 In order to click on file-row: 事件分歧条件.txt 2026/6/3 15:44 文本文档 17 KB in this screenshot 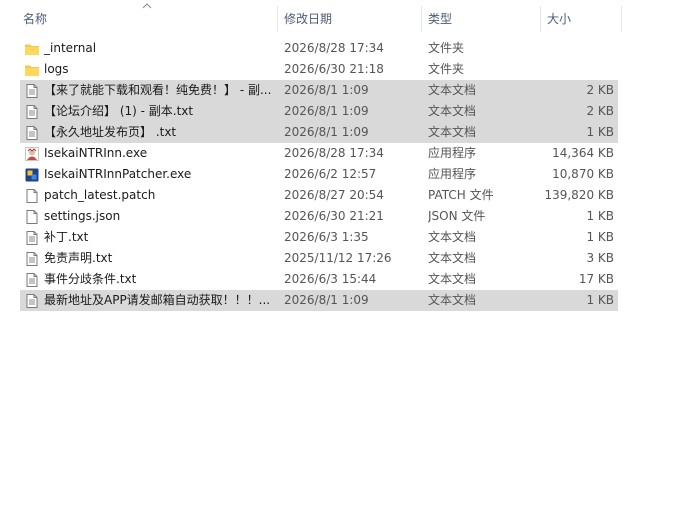, I will do `click(319, 279)`.